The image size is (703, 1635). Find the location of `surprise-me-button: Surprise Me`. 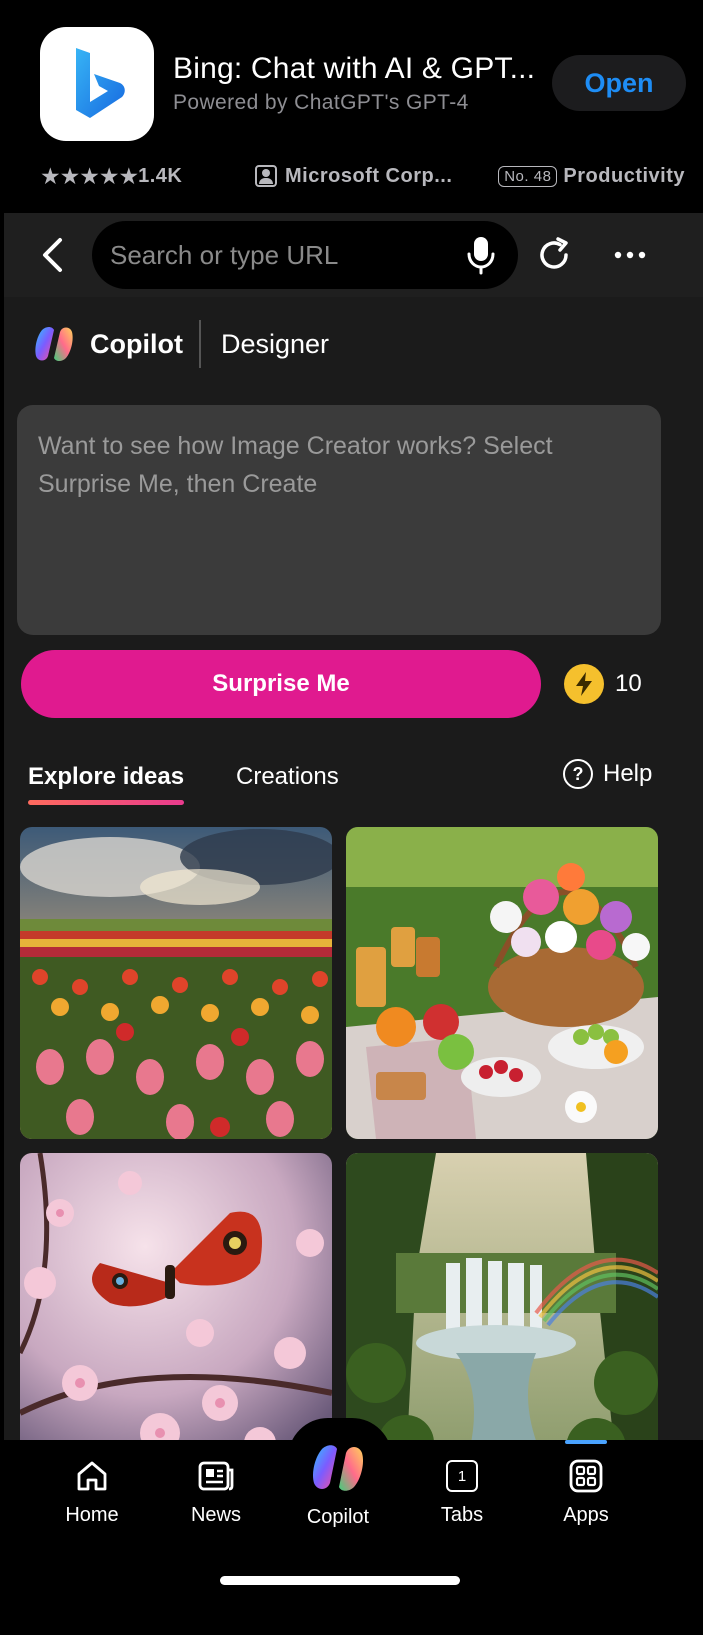

surprise-me-button: Surprise Me is located at coordinates (281, 684).